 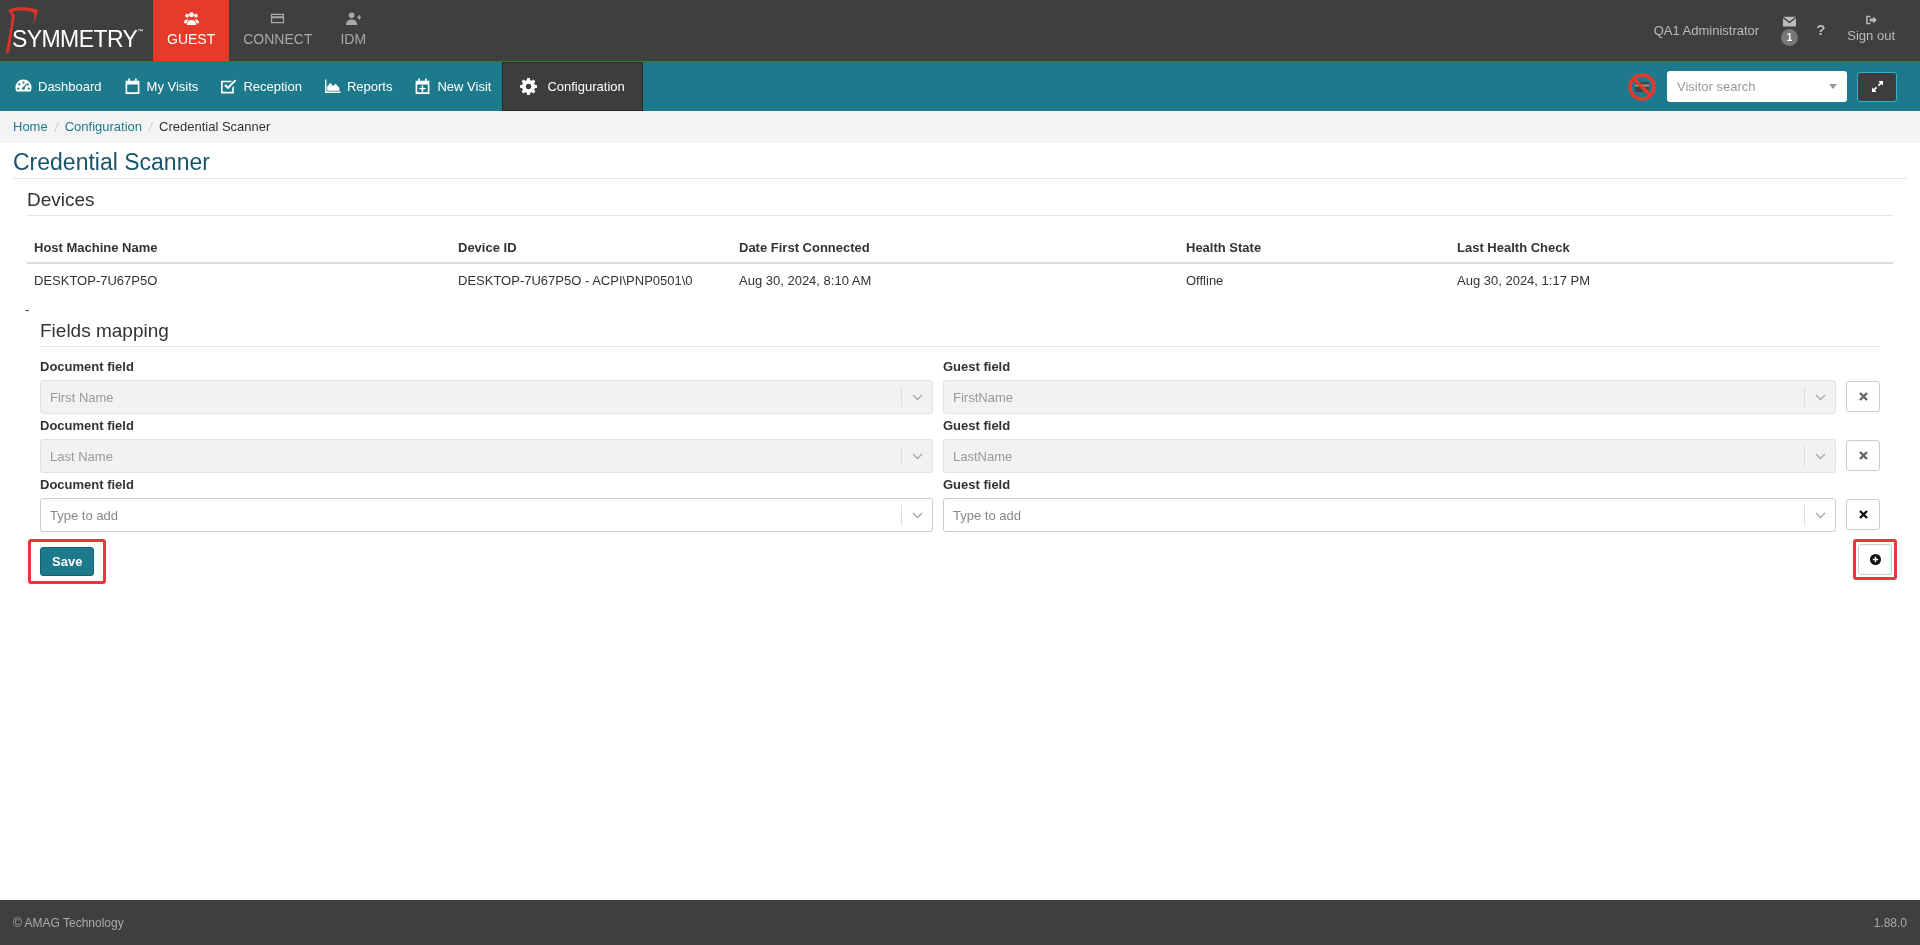 I want to click on breadcrumb-link: Configuration, so click(x=103, y=127).